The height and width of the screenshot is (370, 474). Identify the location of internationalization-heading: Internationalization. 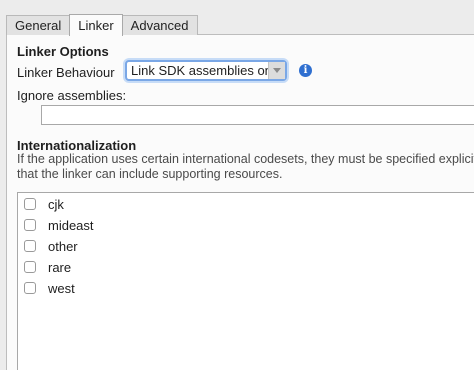
(77, 145).